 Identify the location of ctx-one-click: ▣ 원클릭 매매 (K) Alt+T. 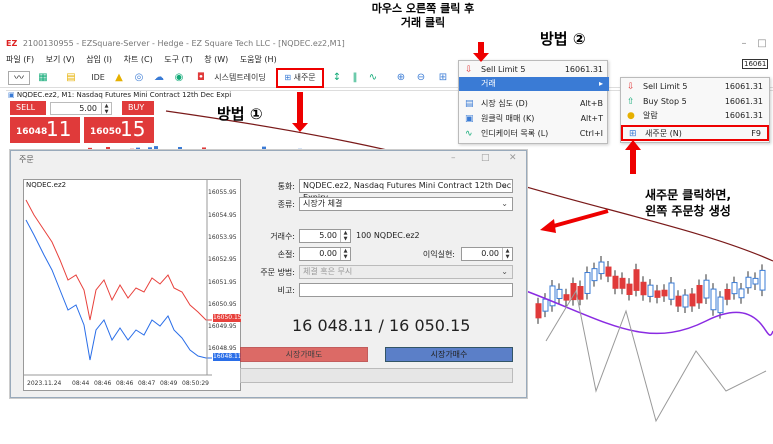
(534, 119).